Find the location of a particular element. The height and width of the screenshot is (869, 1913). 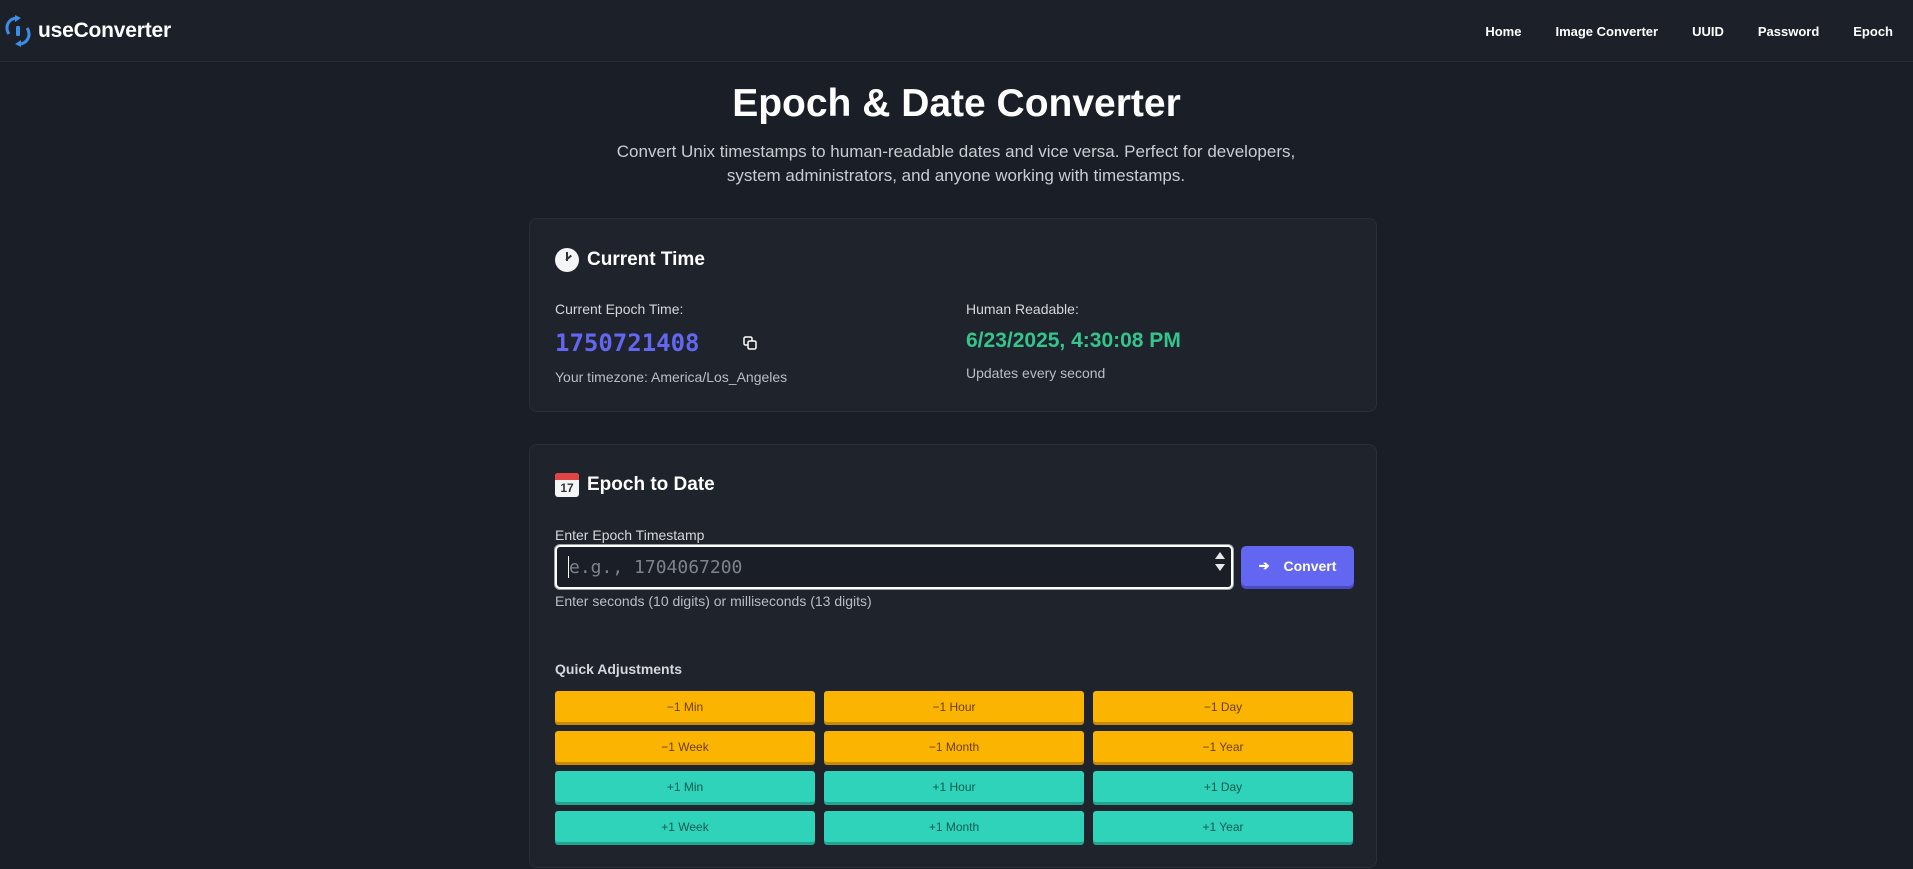

plus-1-month-button: +1 Month is located at coordinates (954, 826).